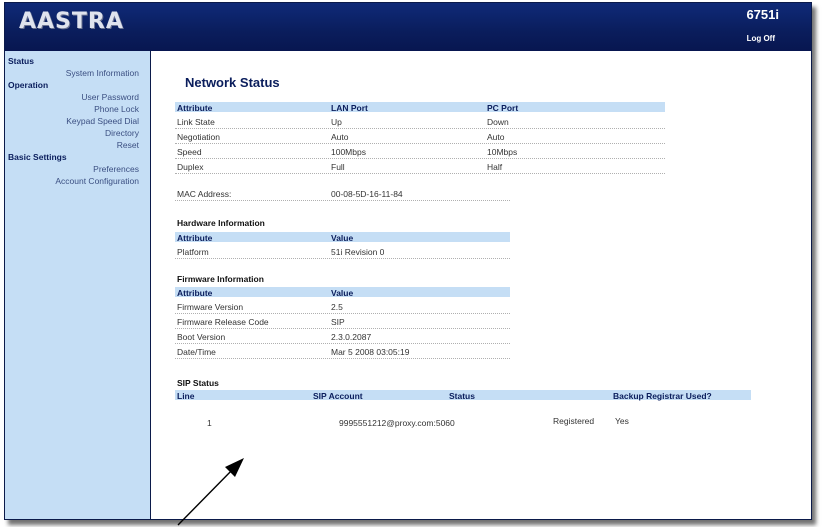 The height and width of the screenshot is (527, 822). I want to click on callout-arrow, so click(210, 492).